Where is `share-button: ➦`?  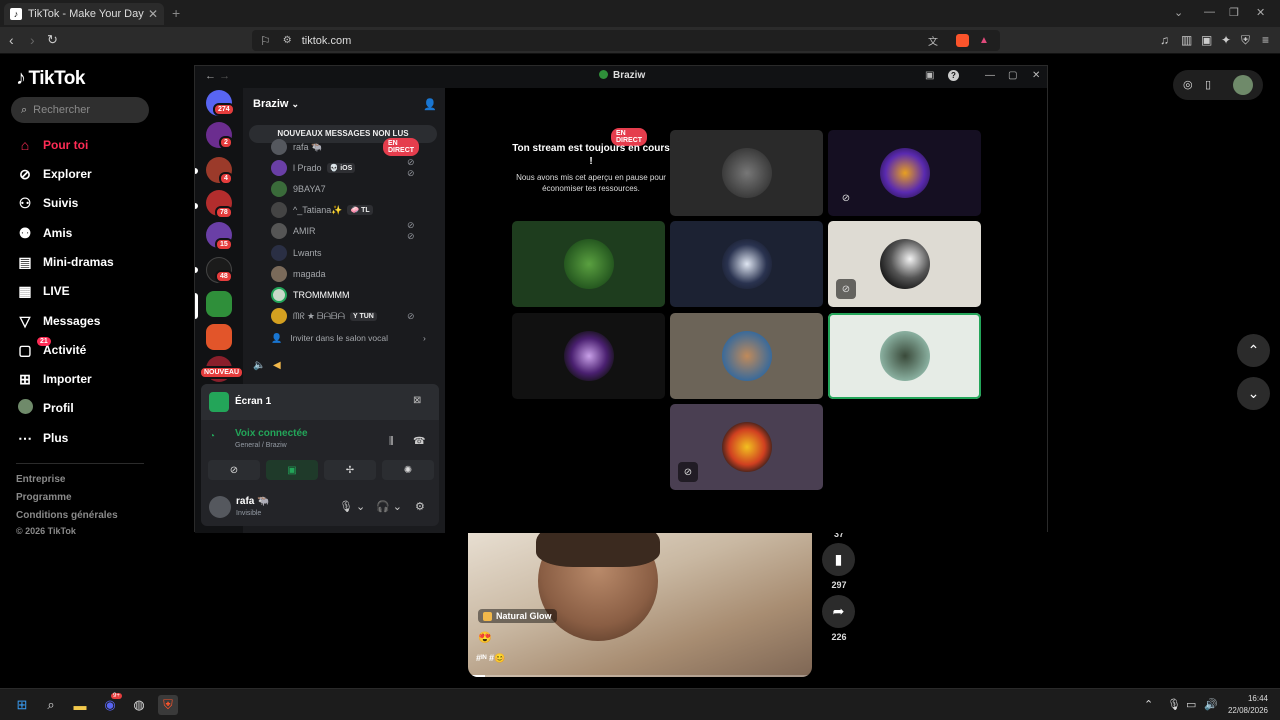 share-button: ➦ is located at coordinates (838, 611).